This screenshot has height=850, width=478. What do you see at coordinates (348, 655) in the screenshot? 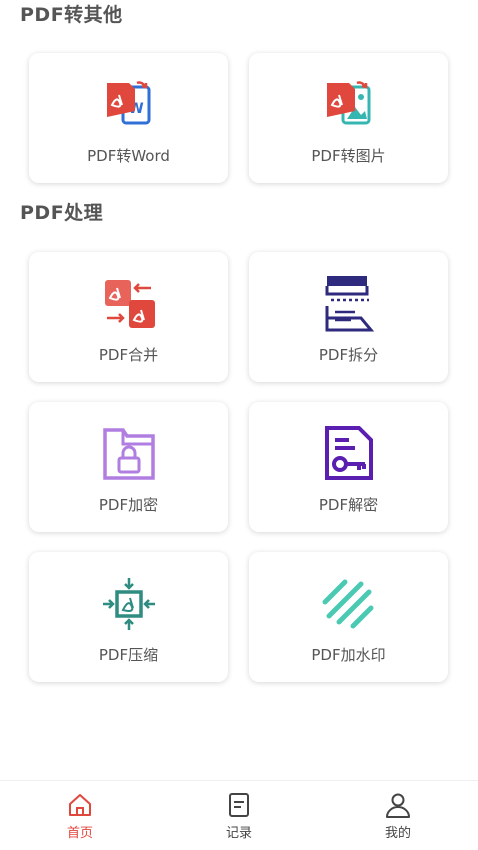
I see `pdf-watermark-label: PDF加水印` at bounding box center [348, 655].